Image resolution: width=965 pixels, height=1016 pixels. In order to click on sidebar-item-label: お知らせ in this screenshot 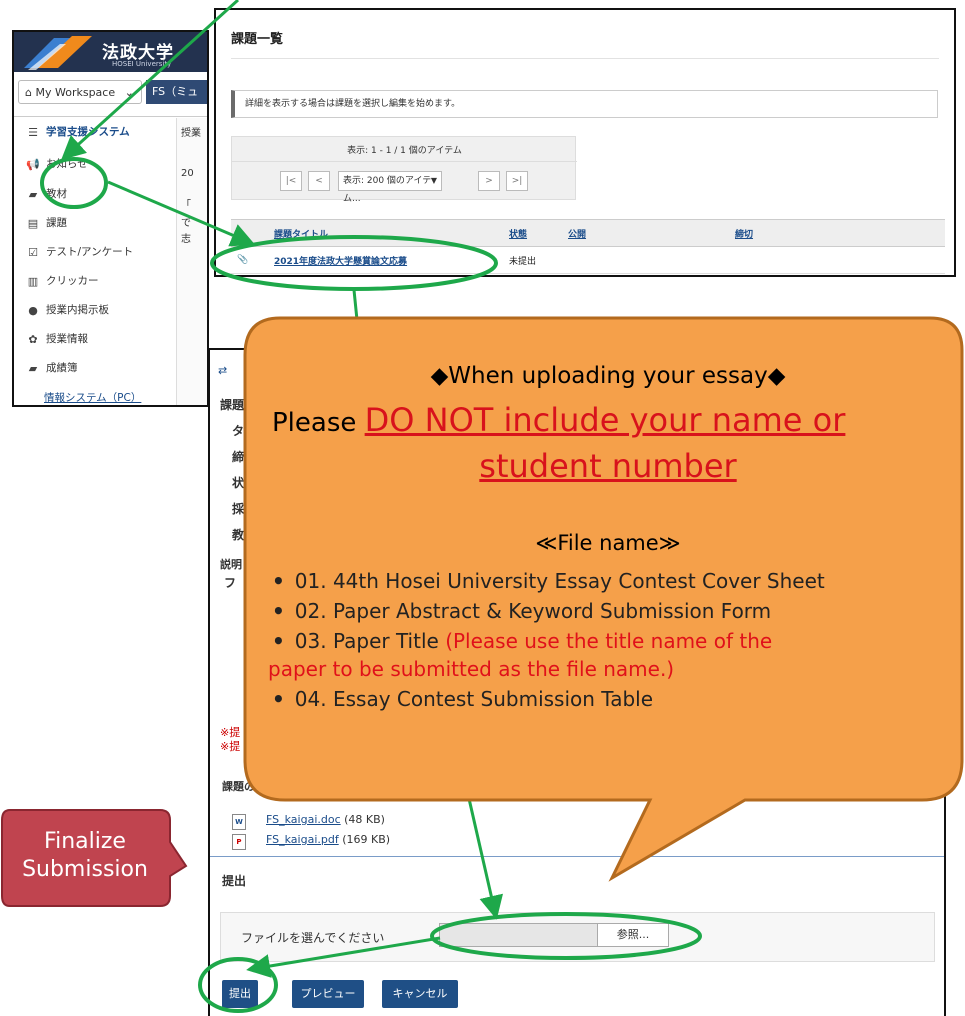, I will do `click(67, 164)`.